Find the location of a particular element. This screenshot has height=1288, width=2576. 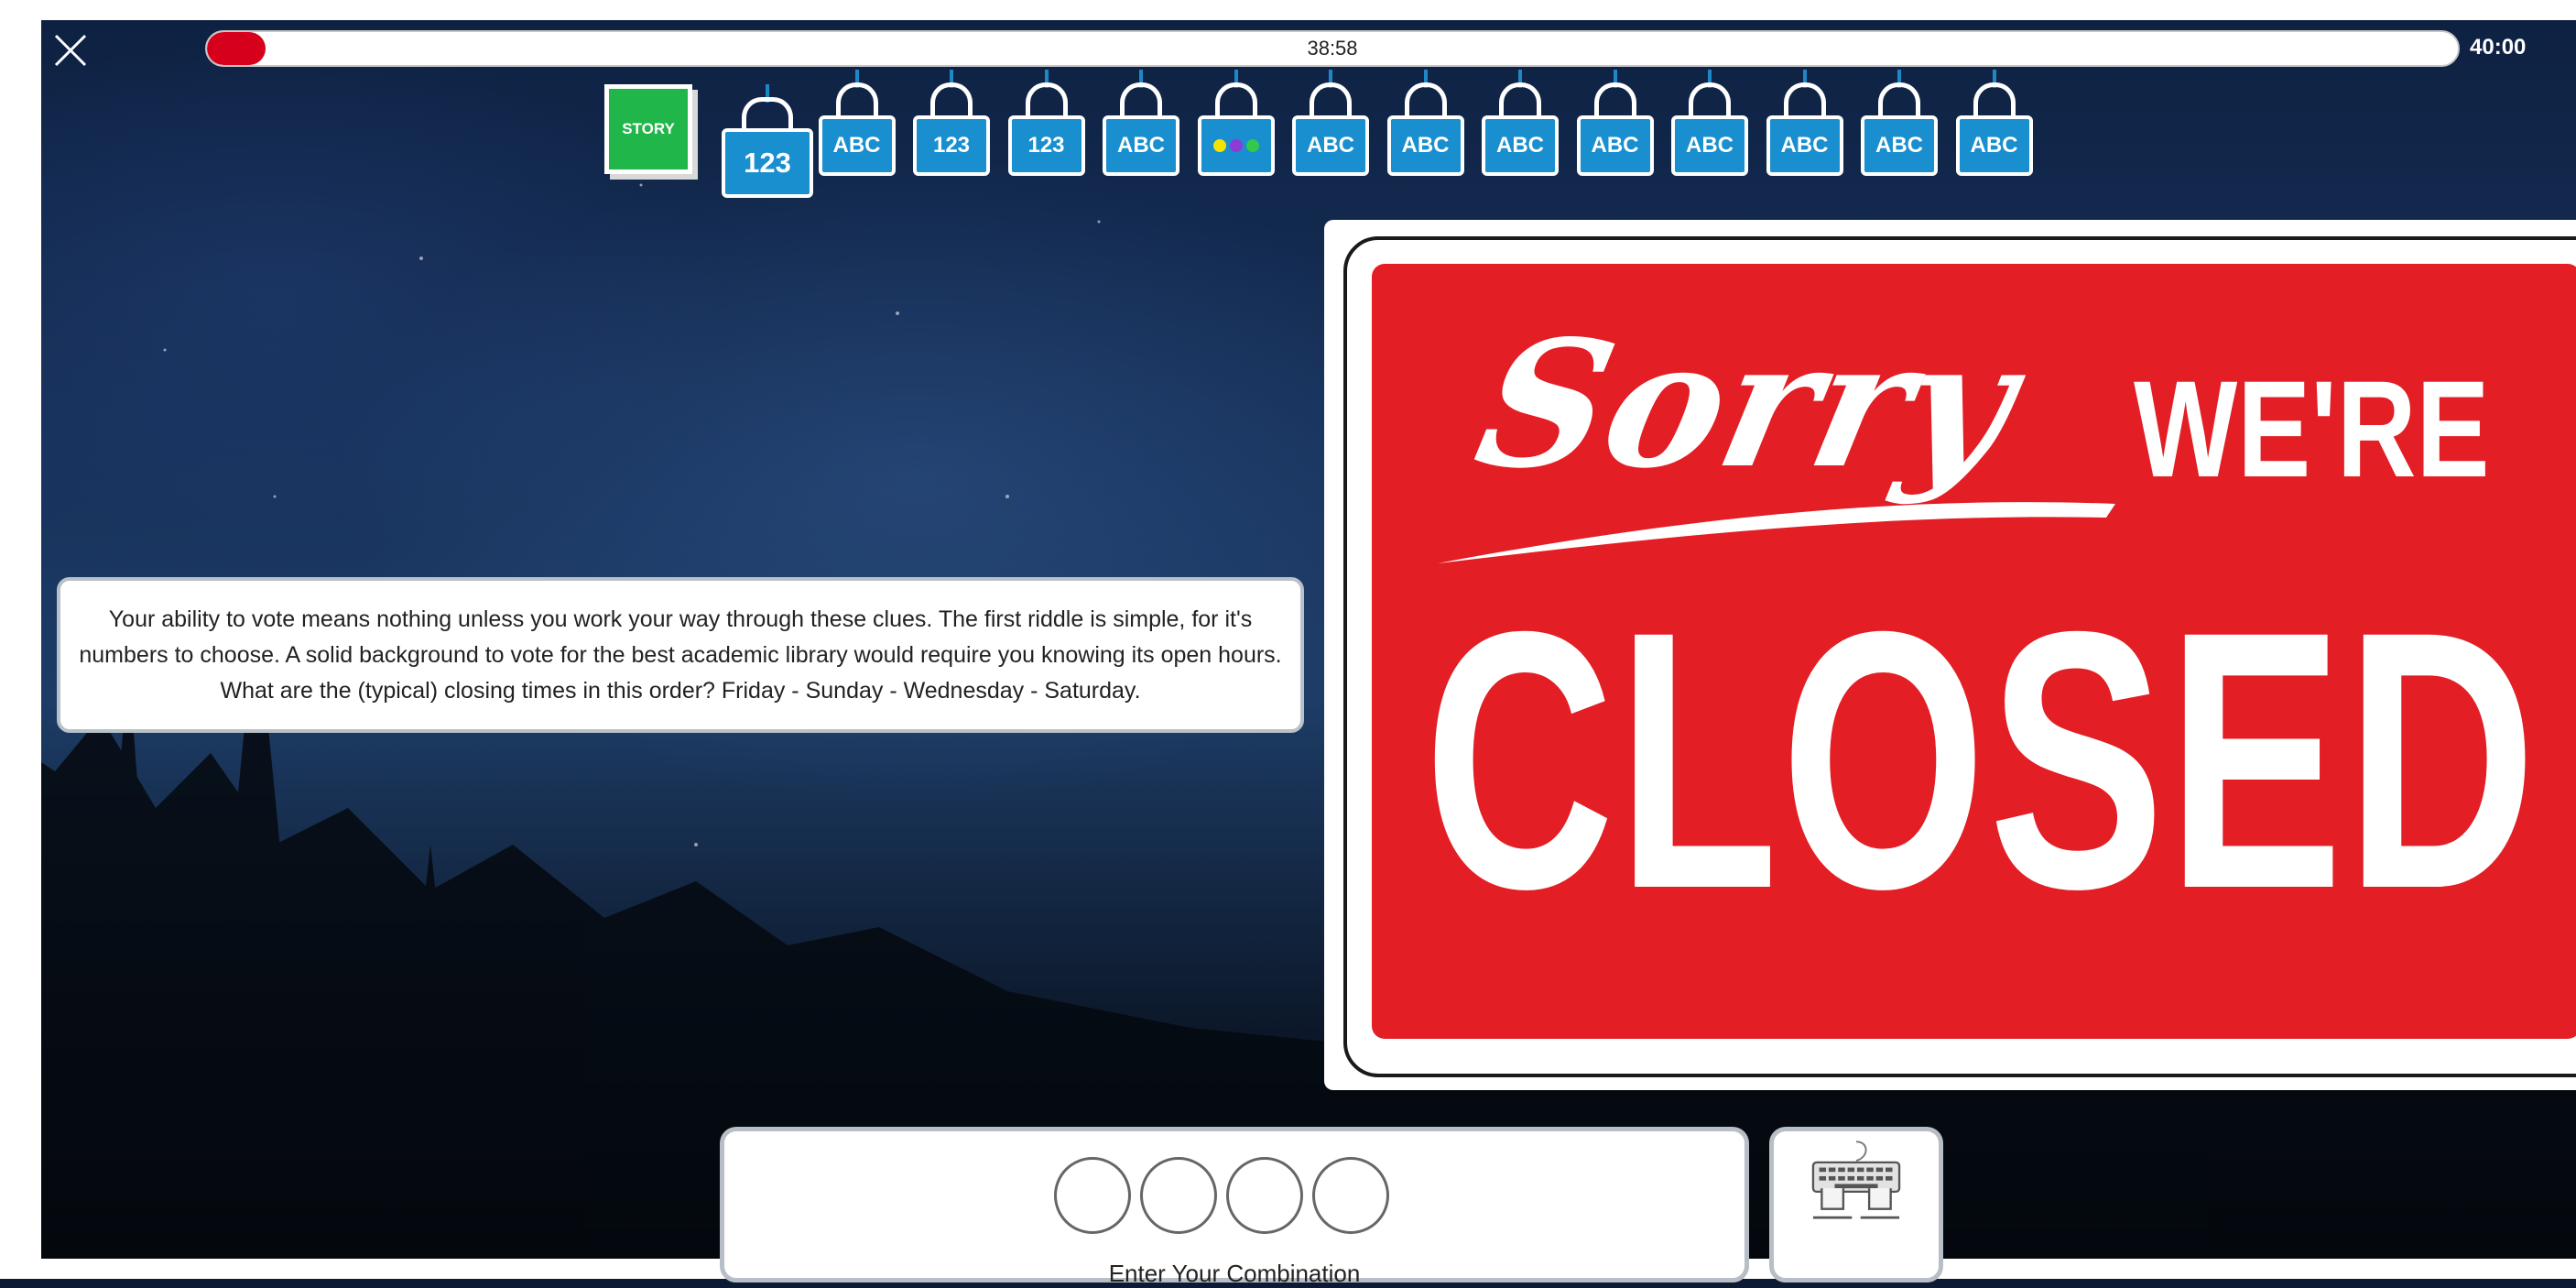

sign-closed-text: CLOSED is located at coordinates (1981, 760).